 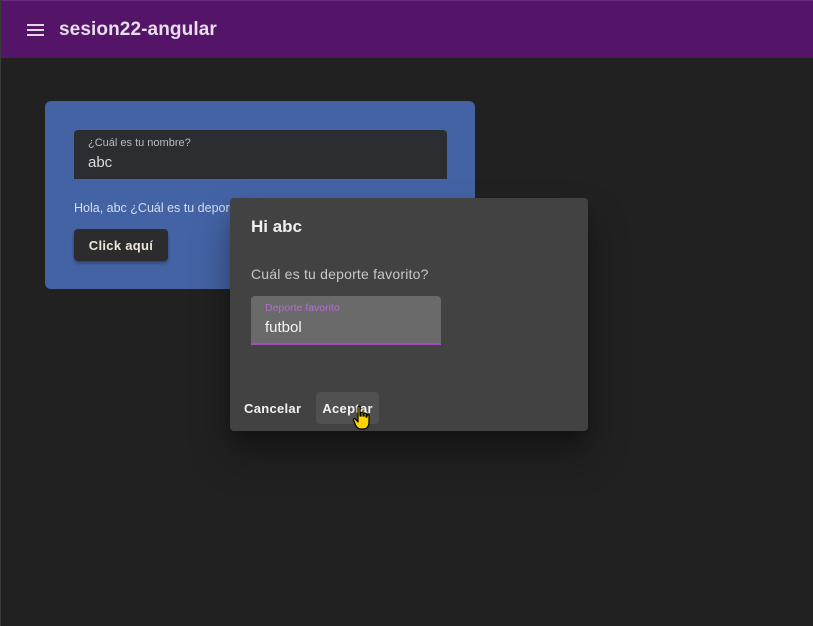 What do you see at coordinates (139, 143) in the screenshot?
I see `name-field-label: ¿Cuál es tu nombre?` at bounding box center [139, 143].